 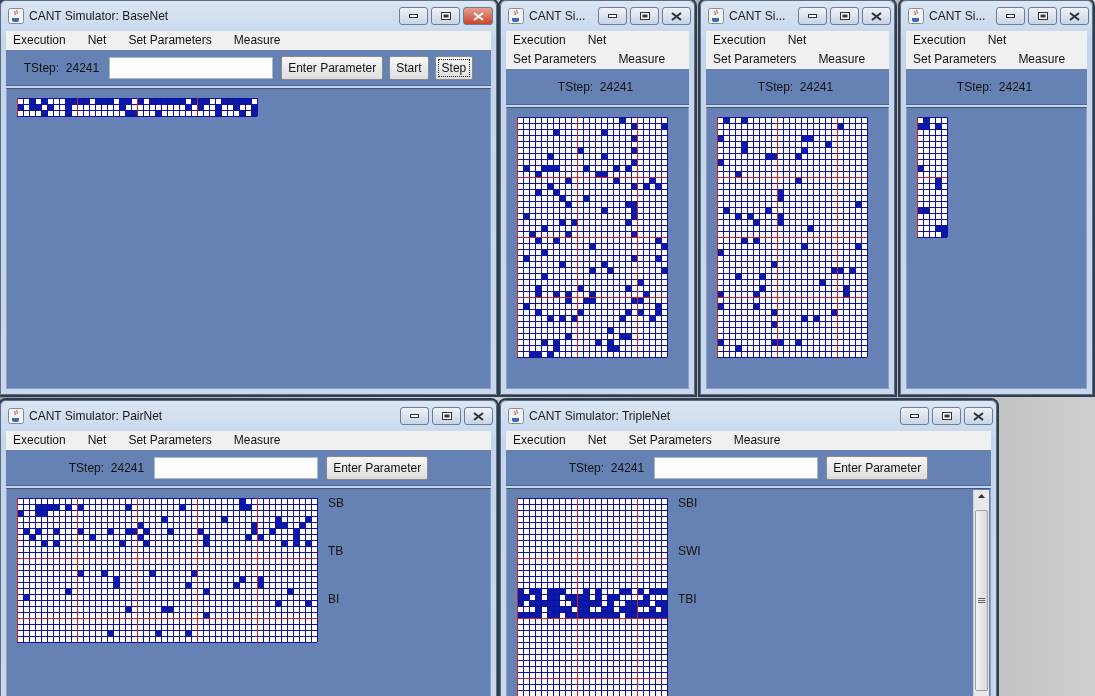 I want to click on layer-label: TB, so click(x=336, y=551).